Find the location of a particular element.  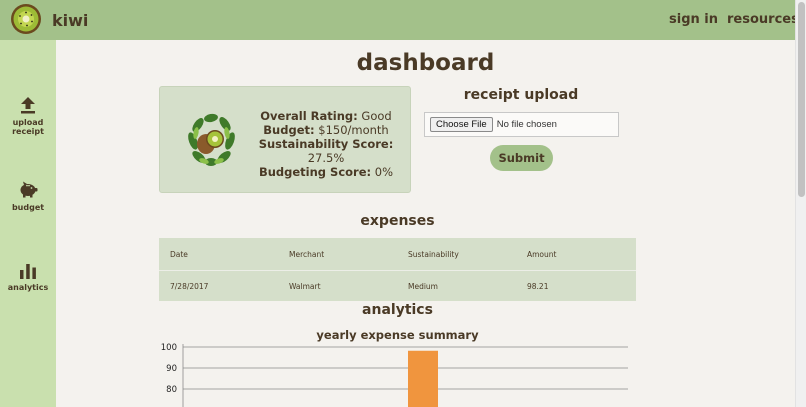

sidebar-item-label: upload is located at coordinates (28, 122).